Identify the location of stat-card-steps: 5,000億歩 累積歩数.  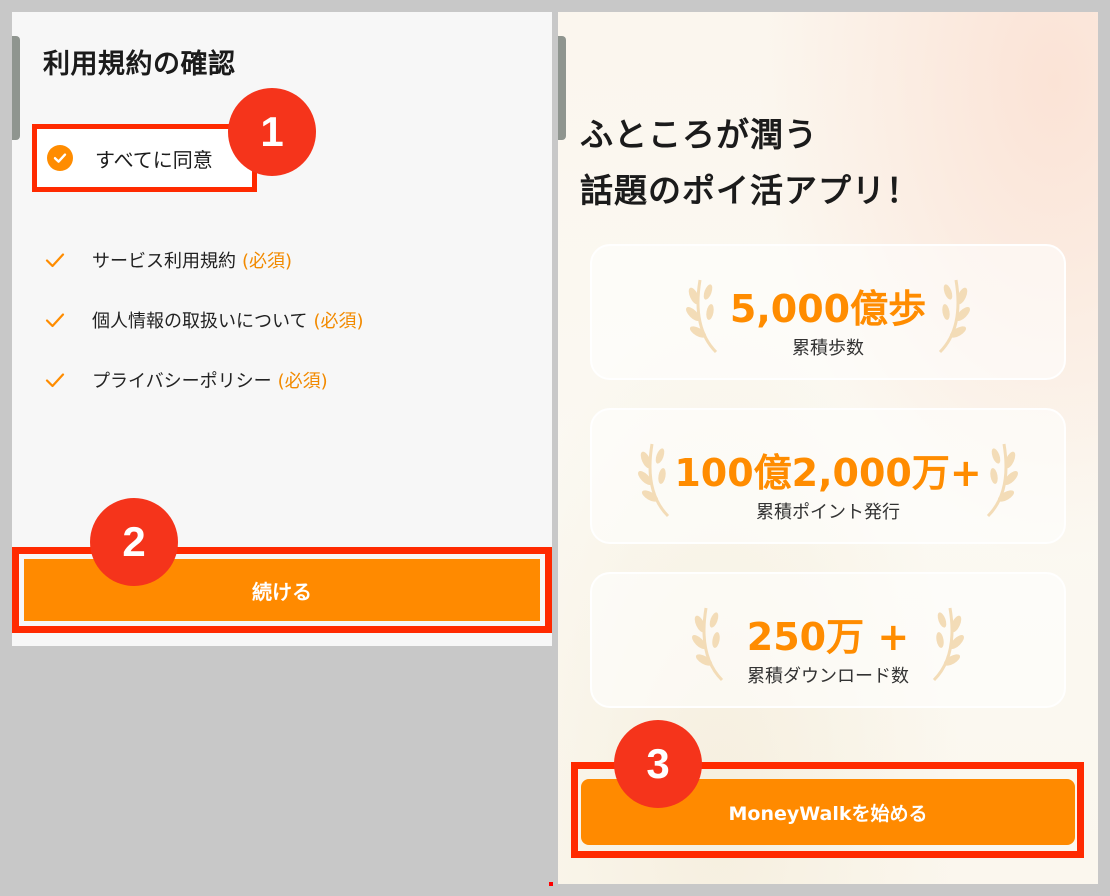
(828, 312).